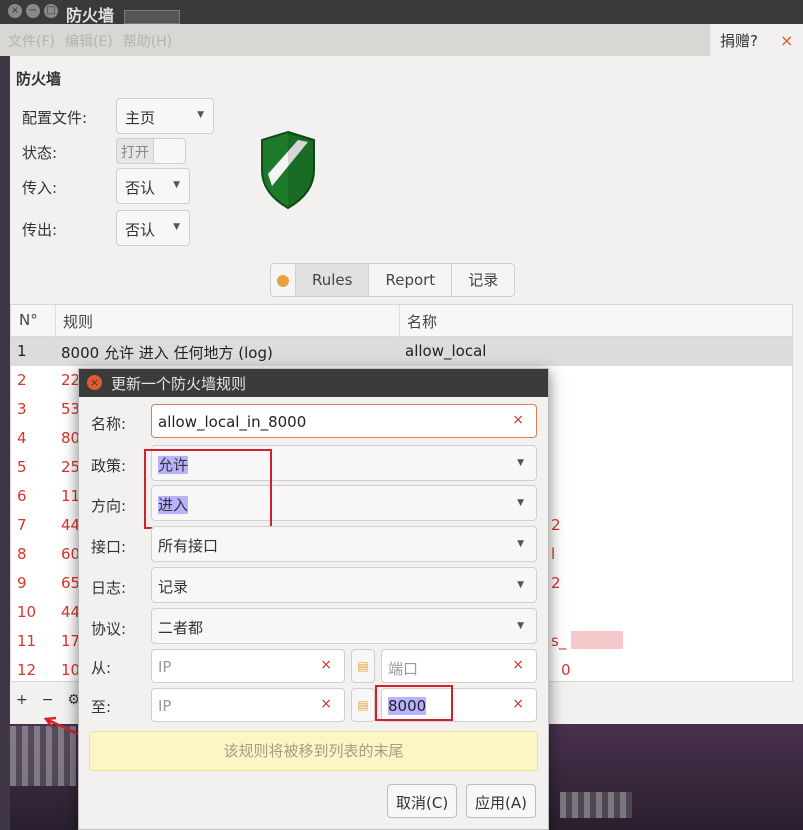 The width and height of the screenshot is (803, 830). Describe the element at coordinates (140, 118) in the screenshot. I see `profile-value: 主页` at that location.